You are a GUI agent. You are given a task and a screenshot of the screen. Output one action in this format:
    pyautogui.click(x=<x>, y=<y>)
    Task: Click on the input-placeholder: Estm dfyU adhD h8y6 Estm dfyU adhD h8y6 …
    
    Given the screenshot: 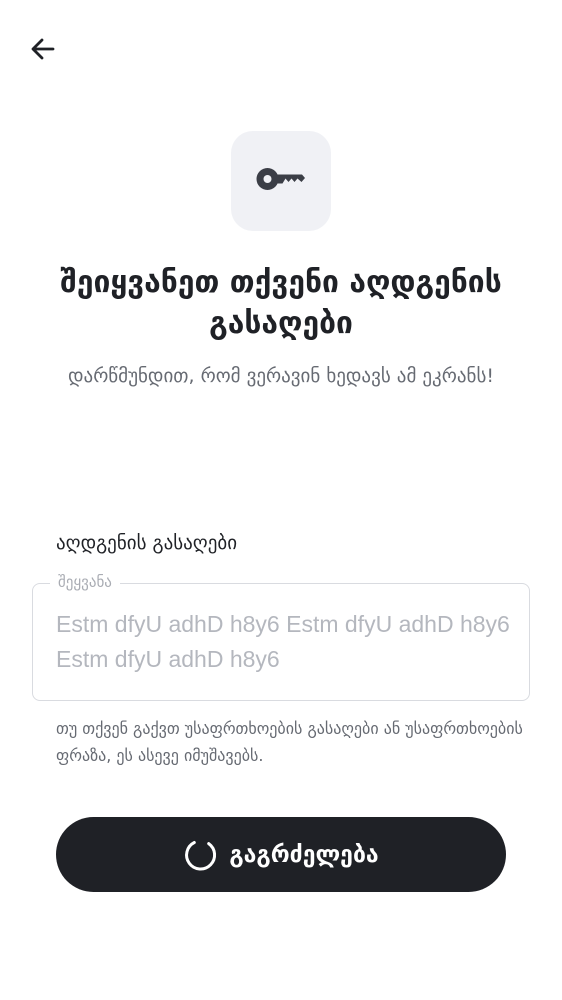 What is the action you would take?
    pyautogui.click(x=286, y=642)
    